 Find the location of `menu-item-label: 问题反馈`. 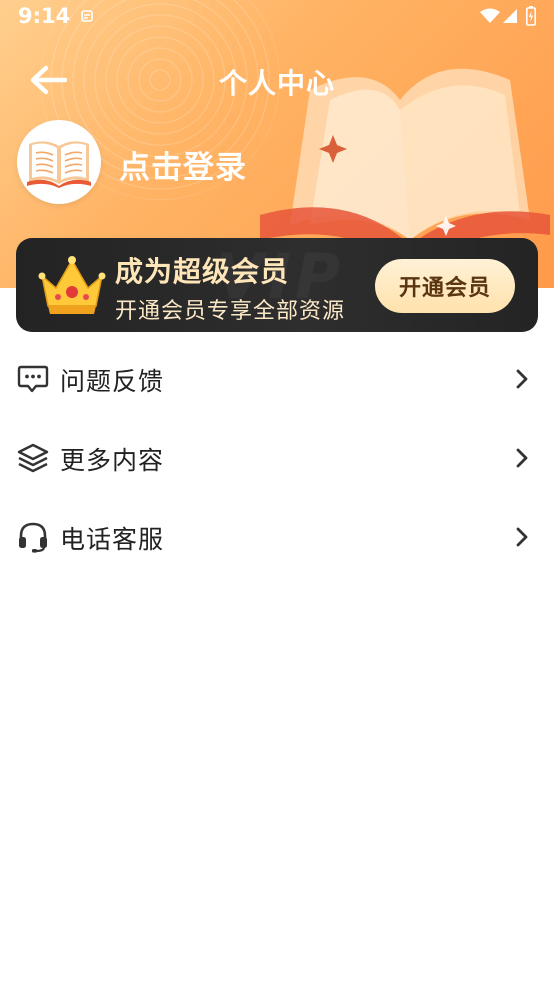

menu-item-label: 问题反馈 is located at coordinates (112, 381).